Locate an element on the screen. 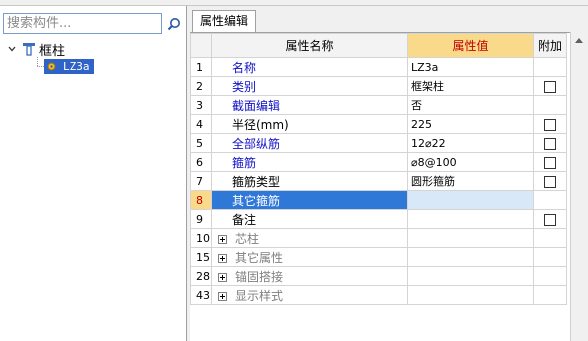 Image resolution: width=588 pixels, height=341 pixels. property-name-label: 锚固搭接 is located at coordinates (259, 276).